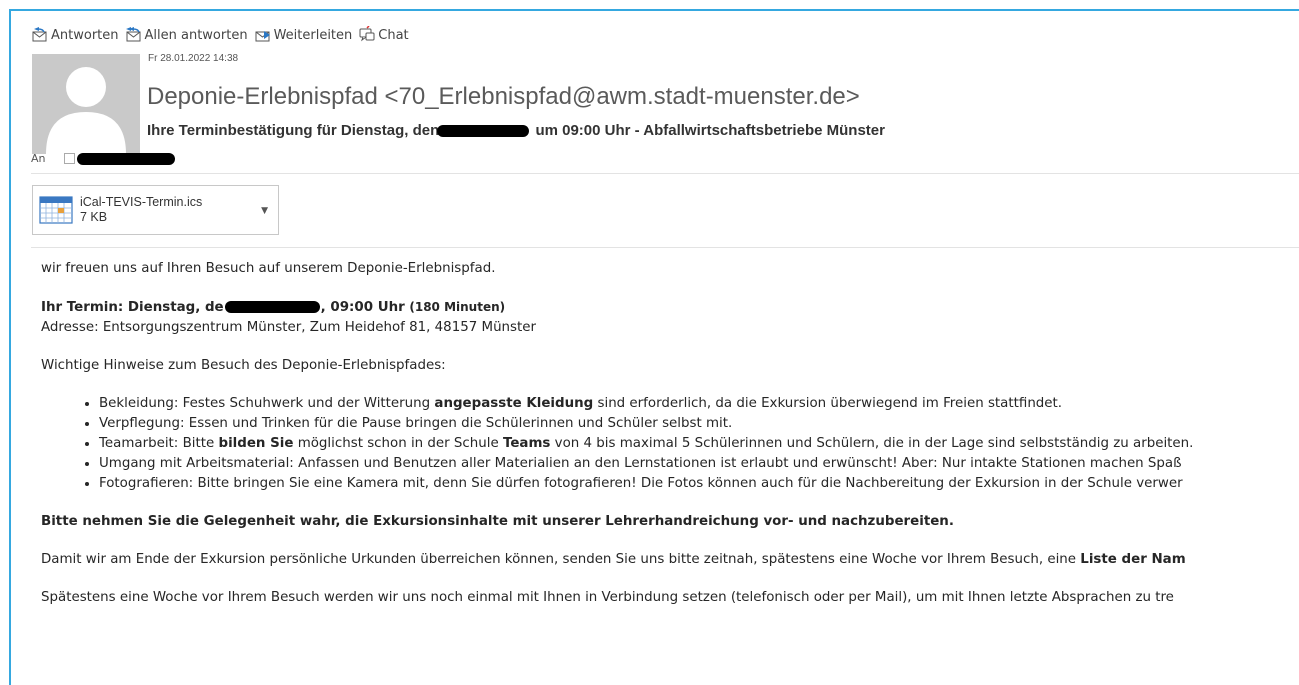  Describe the element at coordinates (367, 34) in the screenshot. I see `chat-icon` at that location.